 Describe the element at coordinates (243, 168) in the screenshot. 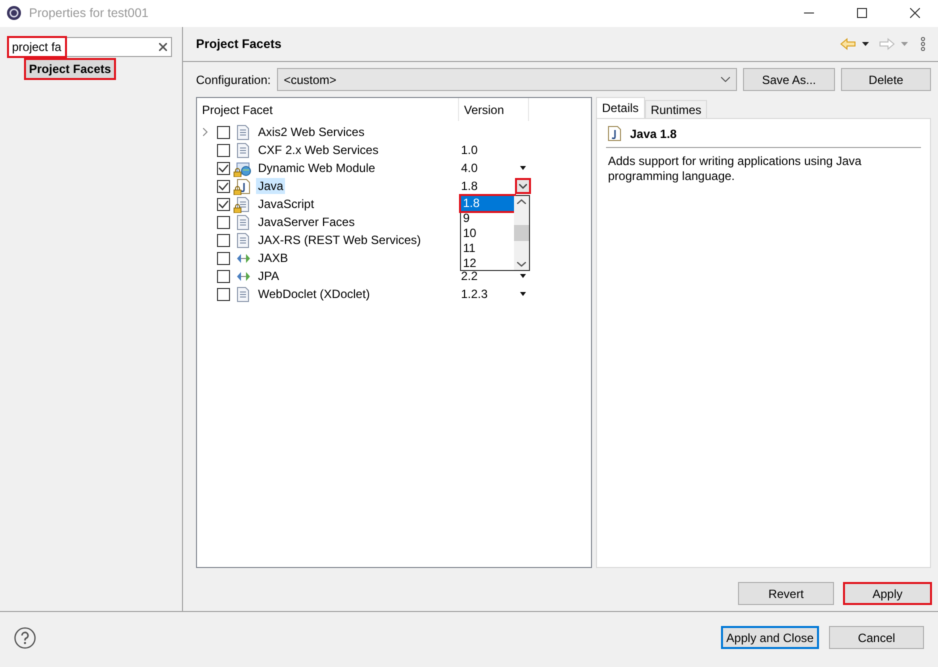

I see `globe-icon` at that location.